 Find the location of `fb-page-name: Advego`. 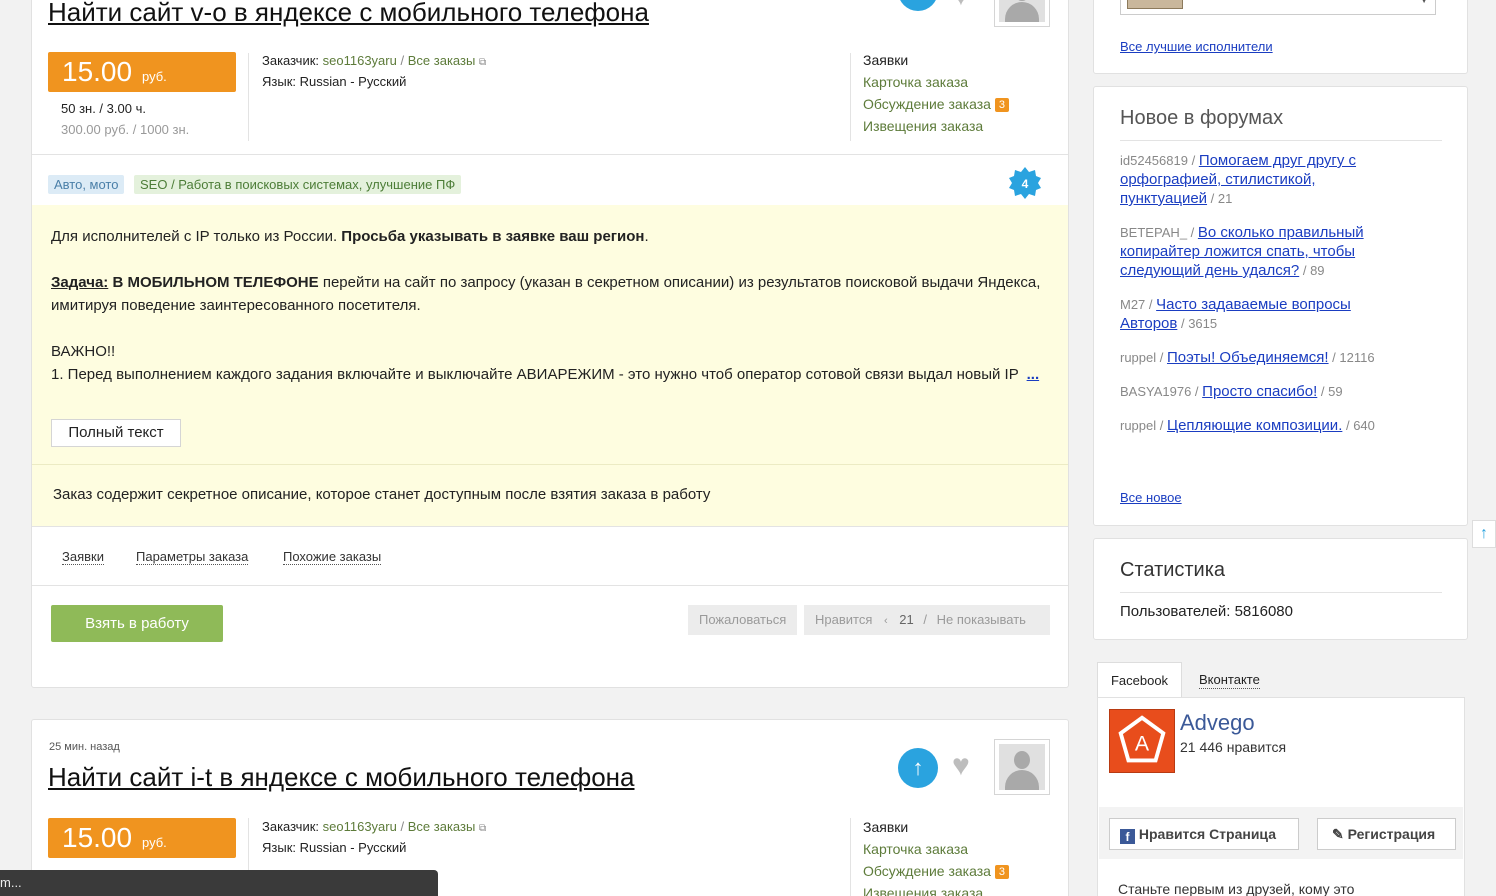

fb-page-name: Advego is located at coordinates (1217, 723).